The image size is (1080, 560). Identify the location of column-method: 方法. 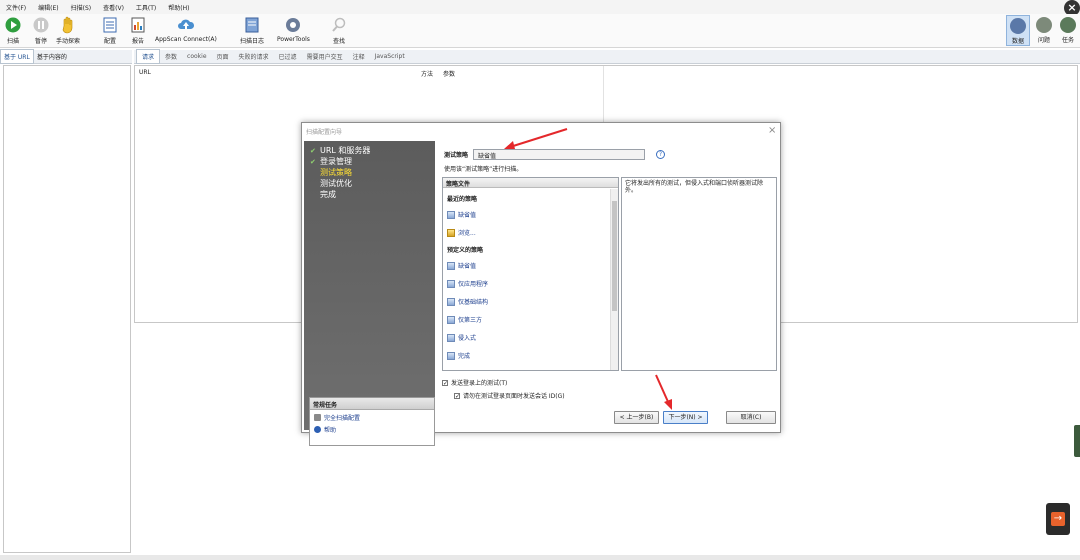
(427, 73).